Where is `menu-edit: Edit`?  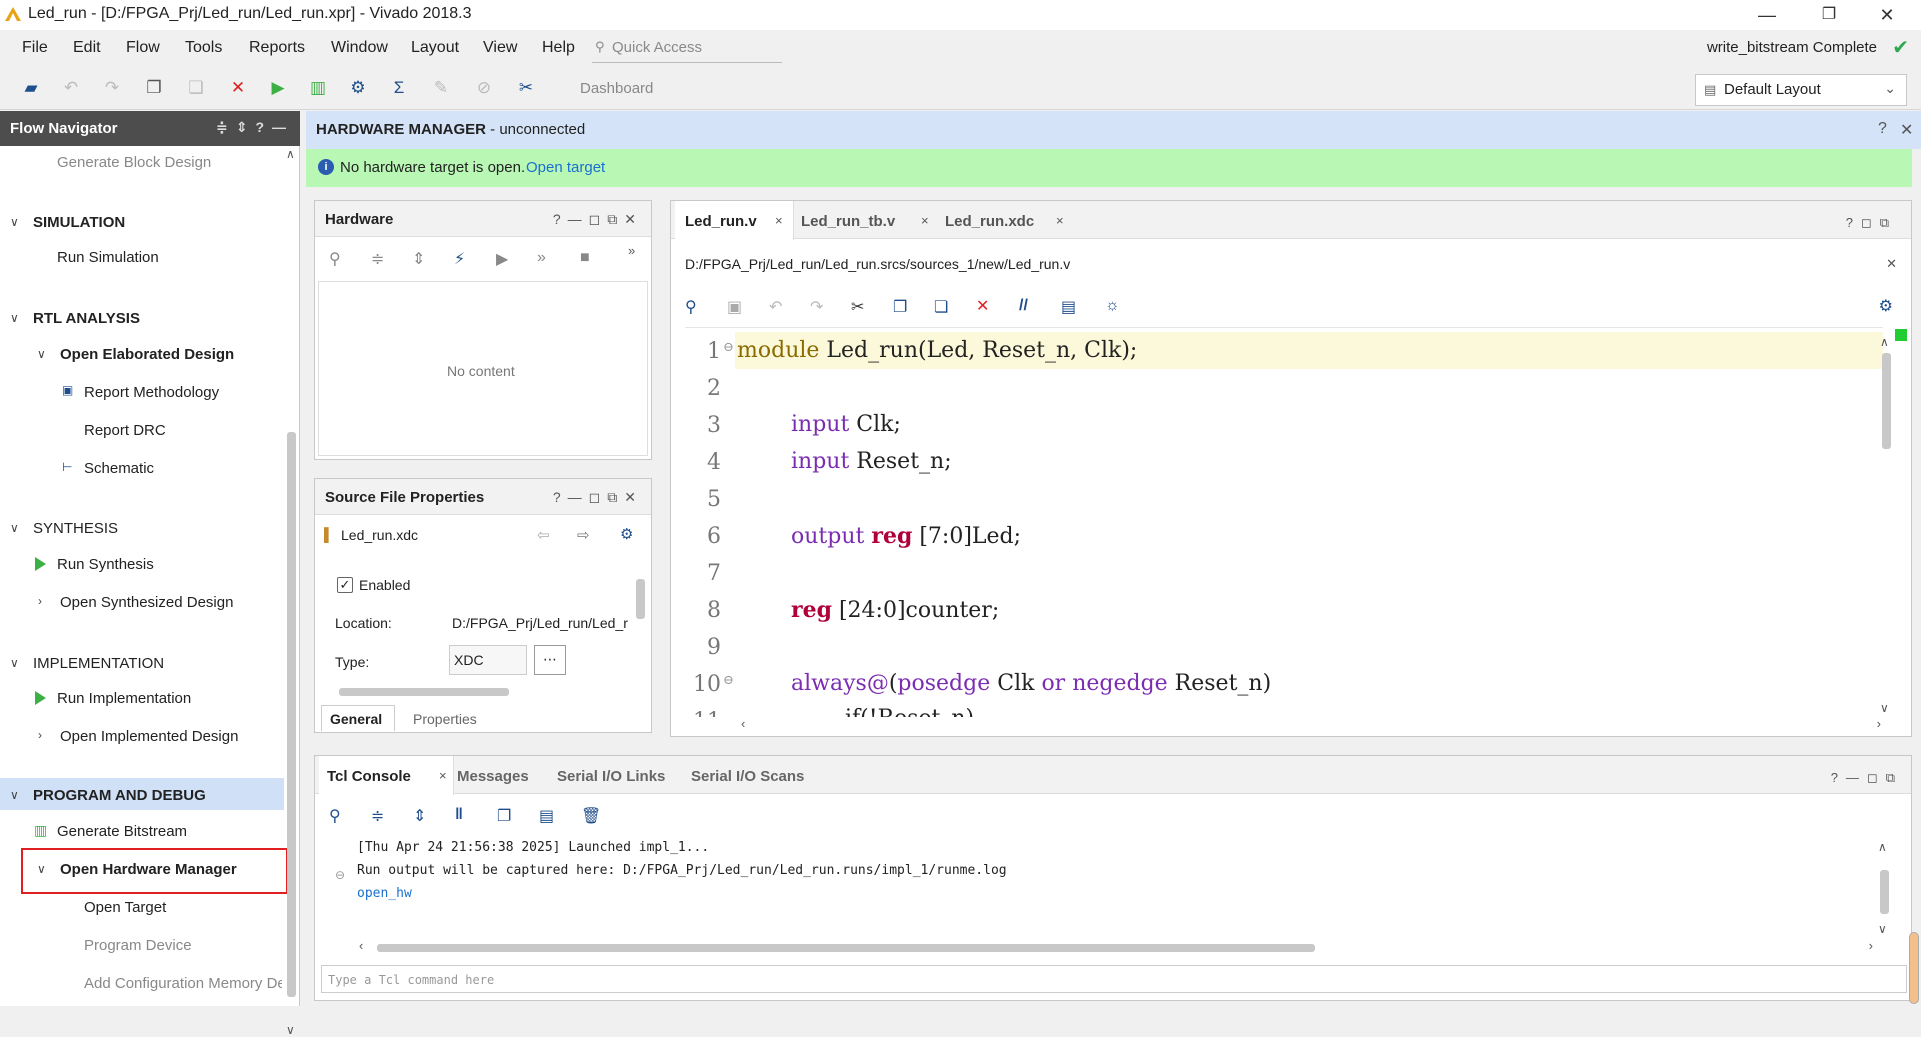
menu-edit: Edit is located at coordinates (87, 48).